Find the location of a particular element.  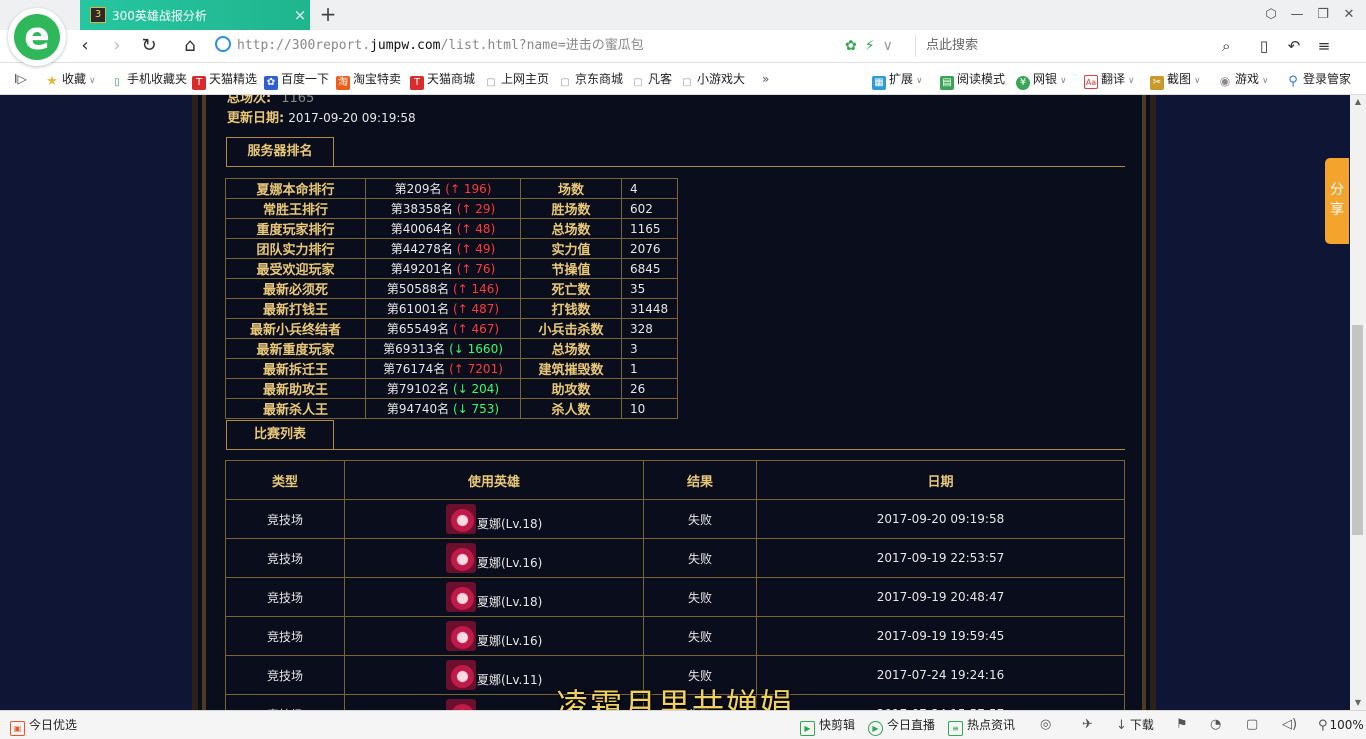

new-tab-button: + is located at coordinates (328, 15).